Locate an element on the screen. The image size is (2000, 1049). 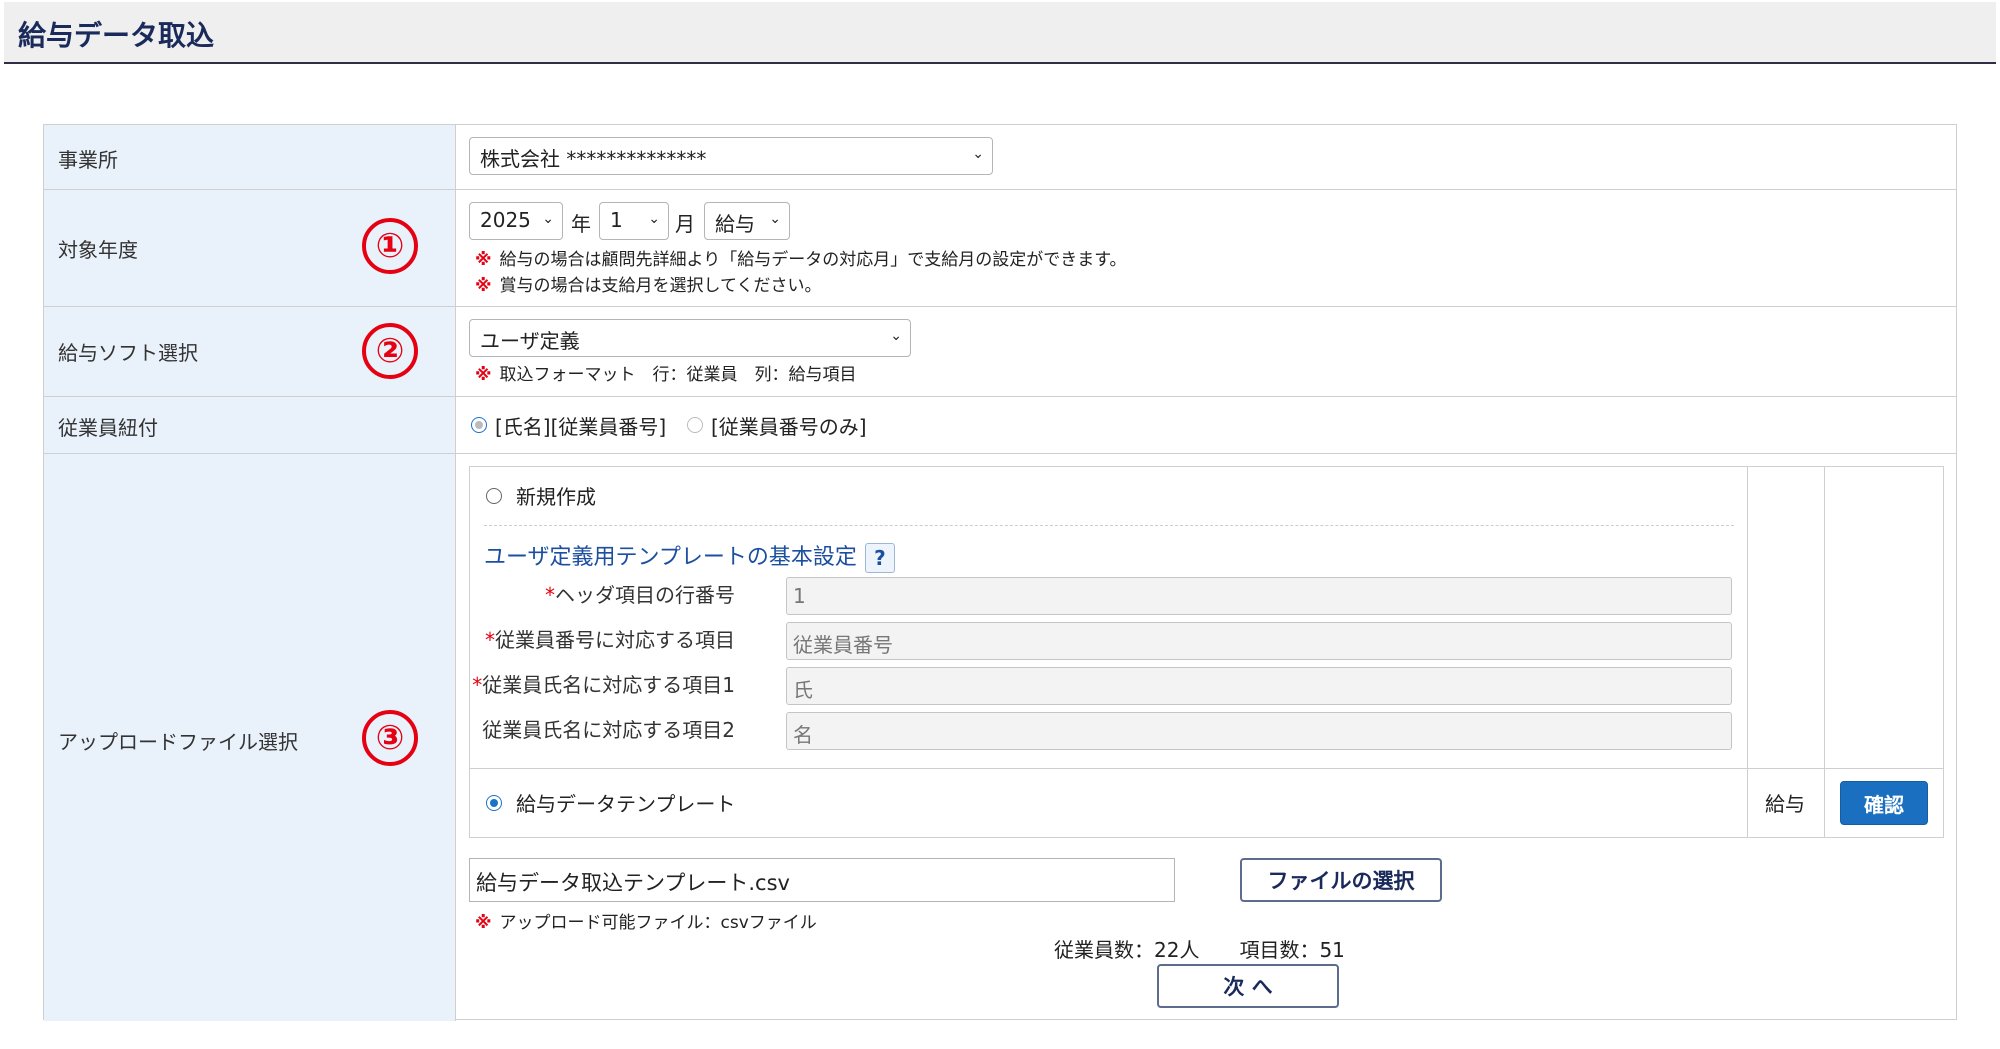
employee-number-field-label: *従業員番号に対応する項目 is located at coordinates (585, 638).